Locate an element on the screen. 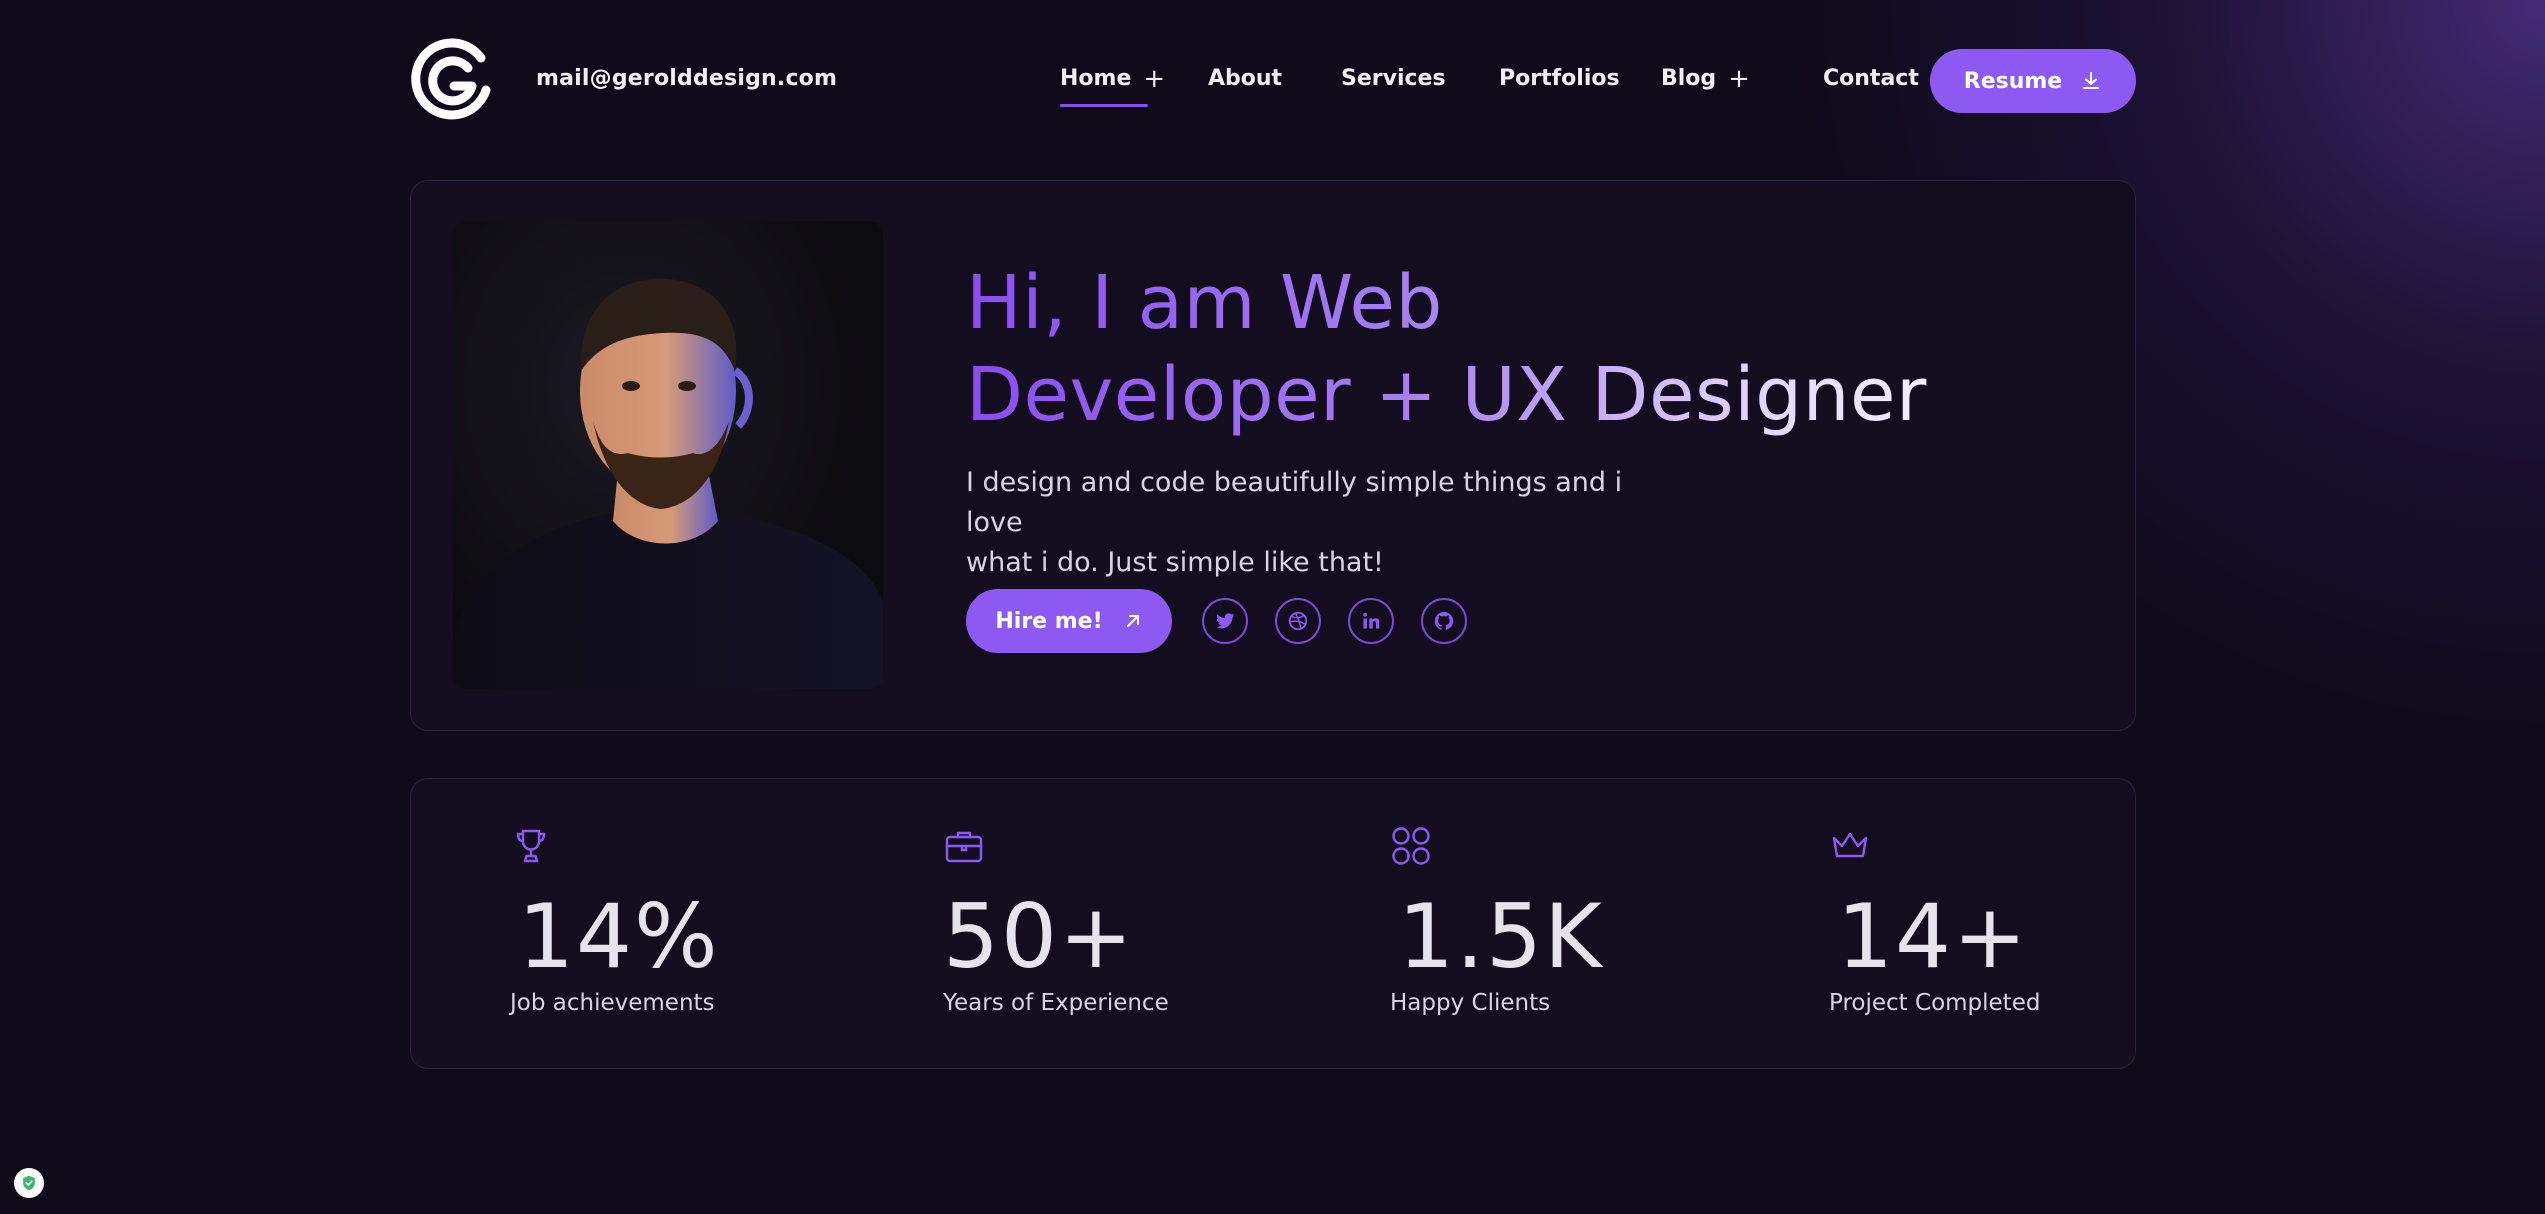 The height and width of the screenshot is (1214, 2545). nav-item-home: Home + is located at coordinates (1113, 78).